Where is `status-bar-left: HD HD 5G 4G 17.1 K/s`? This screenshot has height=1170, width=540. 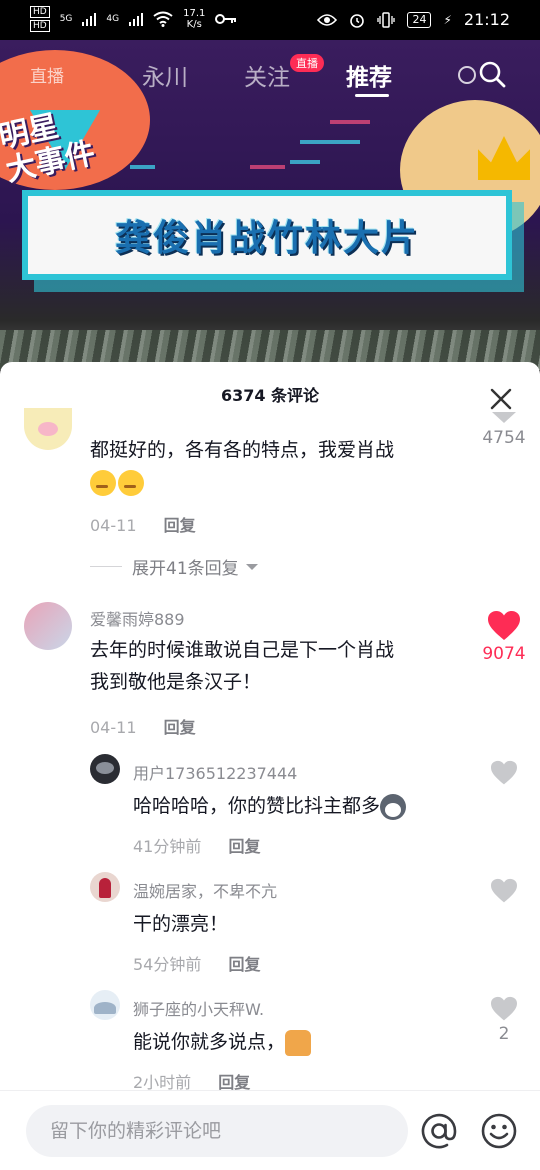
status-bar-left: HD HD 5G 4G 17.1 K/s is located at coordinates (133, 19).